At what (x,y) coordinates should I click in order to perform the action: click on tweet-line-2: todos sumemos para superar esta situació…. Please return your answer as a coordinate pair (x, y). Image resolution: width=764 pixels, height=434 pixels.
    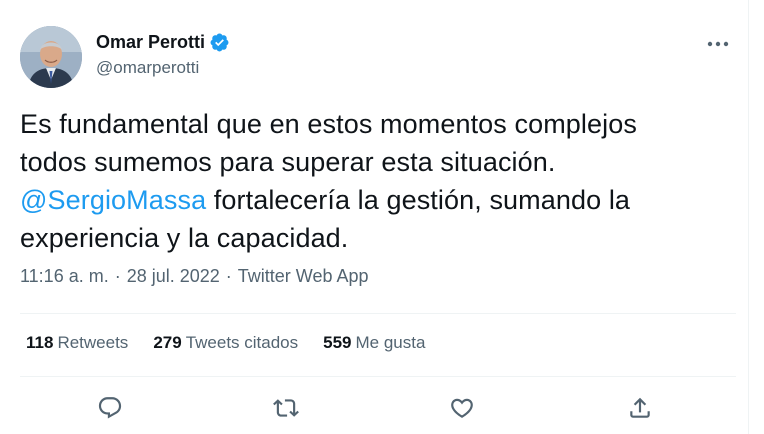
    Looking at the image, I should click on (288, 162).